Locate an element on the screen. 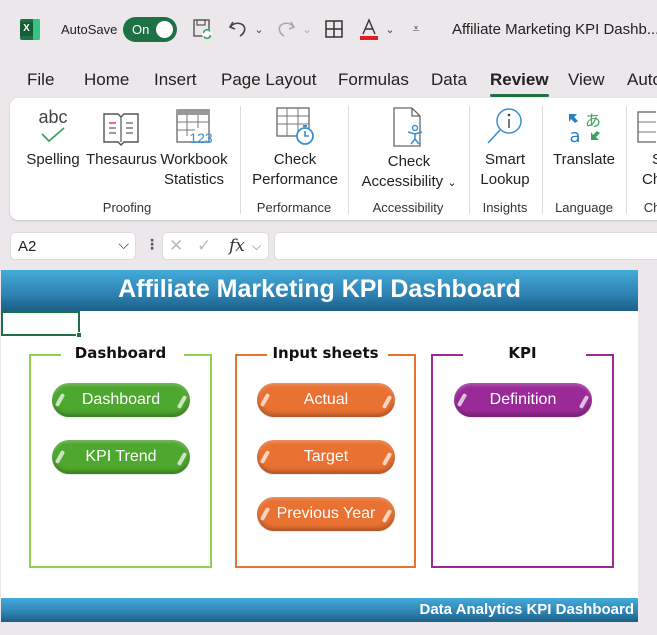  spelling-icon: abc is located at coordinates (53, 126).